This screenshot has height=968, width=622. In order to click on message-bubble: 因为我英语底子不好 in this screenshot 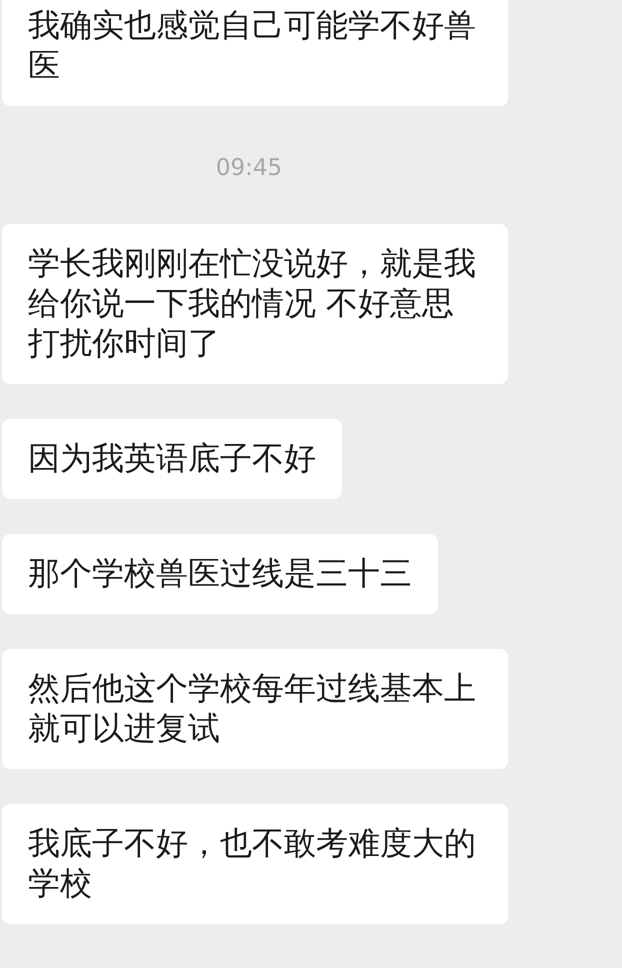, I will do `click(172, 459)`.